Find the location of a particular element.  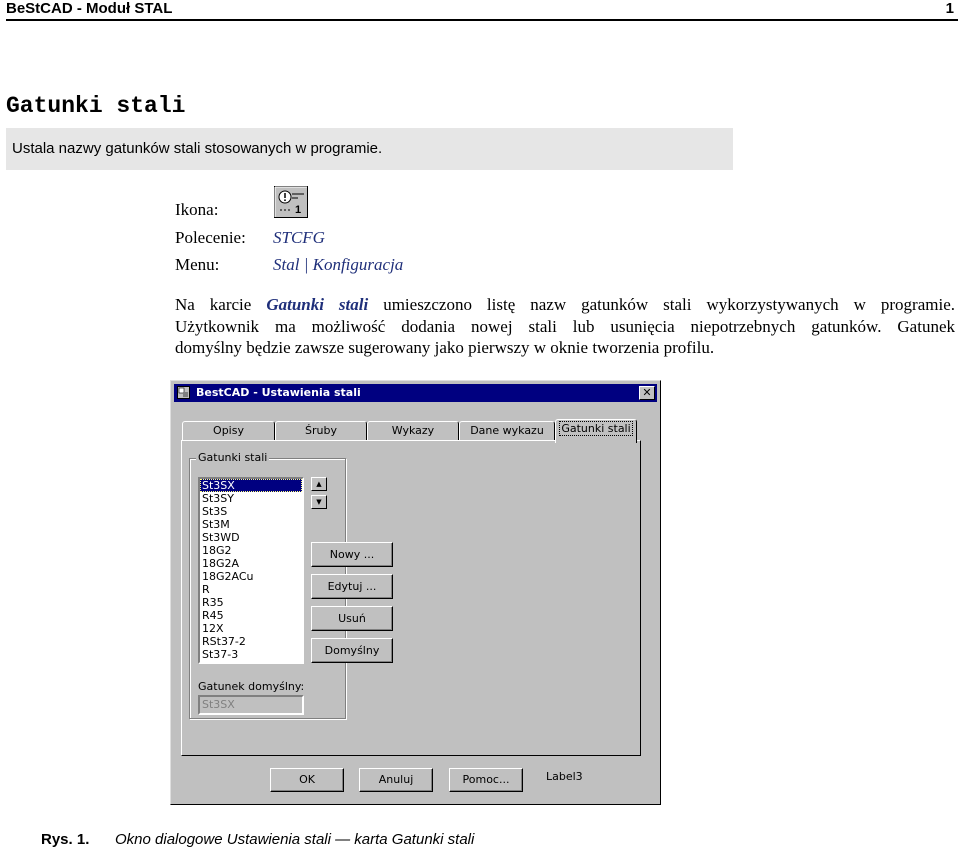

tab-label: Śruby is located at coordinates (321, 430).